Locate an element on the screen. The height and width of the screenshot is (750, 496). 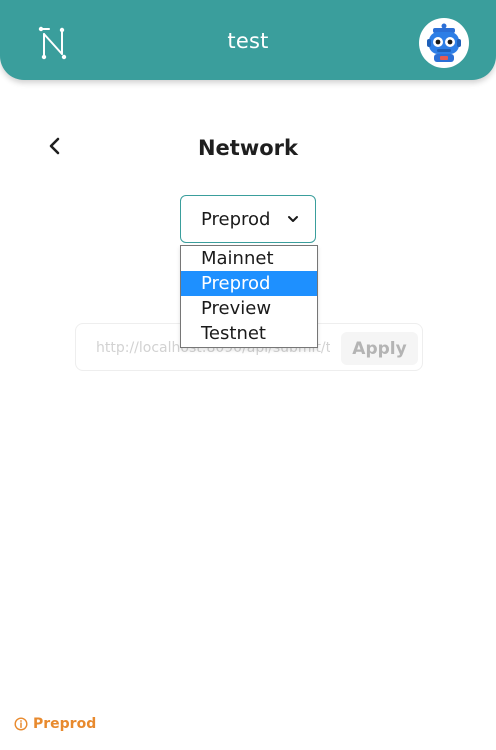
info-circle-icon is located at coordinates (21, 724).